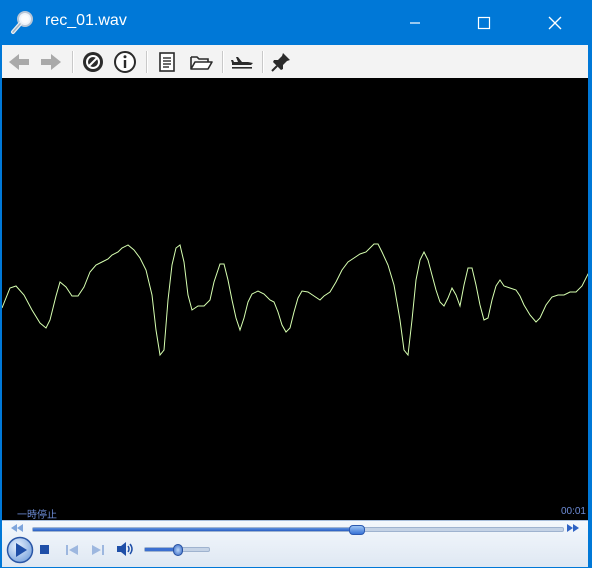  I want to click on airplane-icon, so click(242, 62).